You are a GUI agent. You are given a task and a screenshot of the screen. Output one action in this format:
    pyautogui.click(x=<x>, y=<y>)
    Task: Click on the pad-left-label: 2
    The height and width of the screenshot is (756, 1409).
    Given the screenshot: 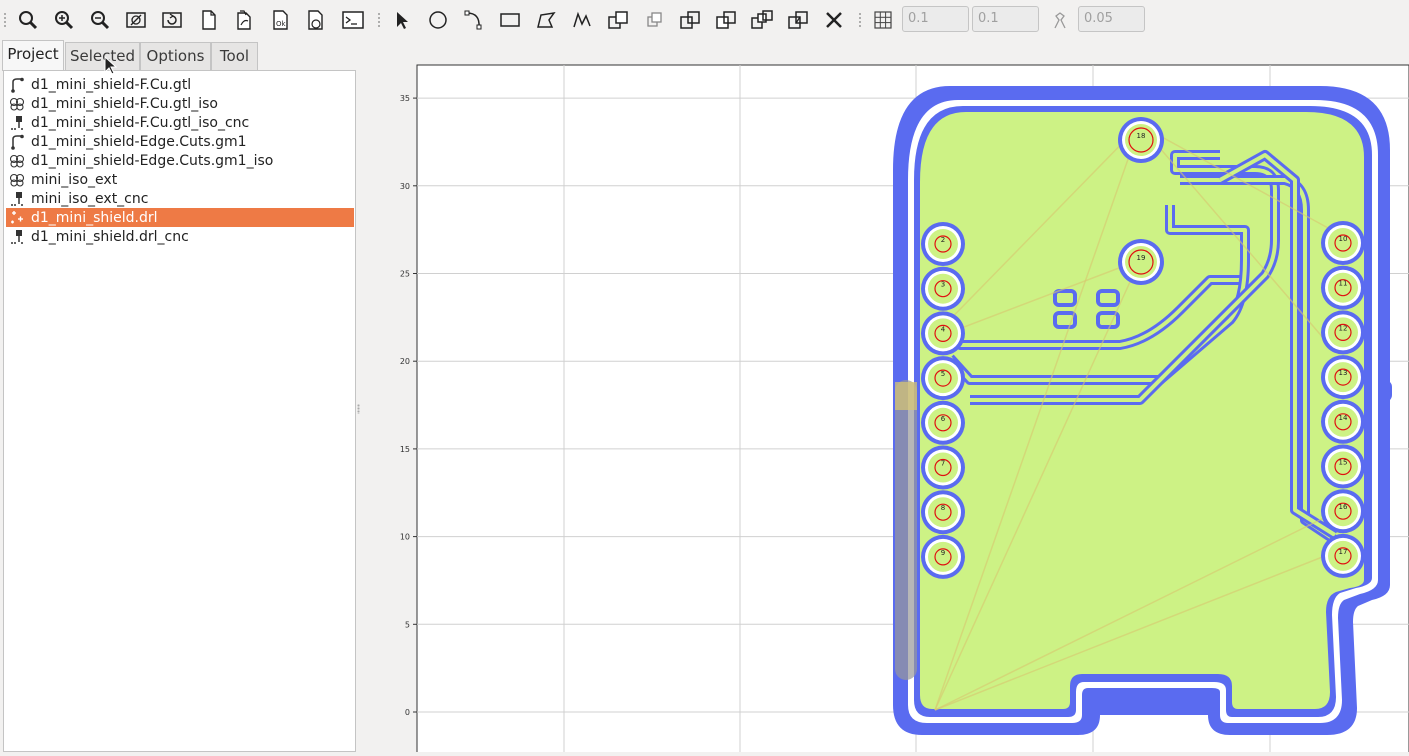 What is the action you would take?
    pyautogui.click(x=943, y=240)
    